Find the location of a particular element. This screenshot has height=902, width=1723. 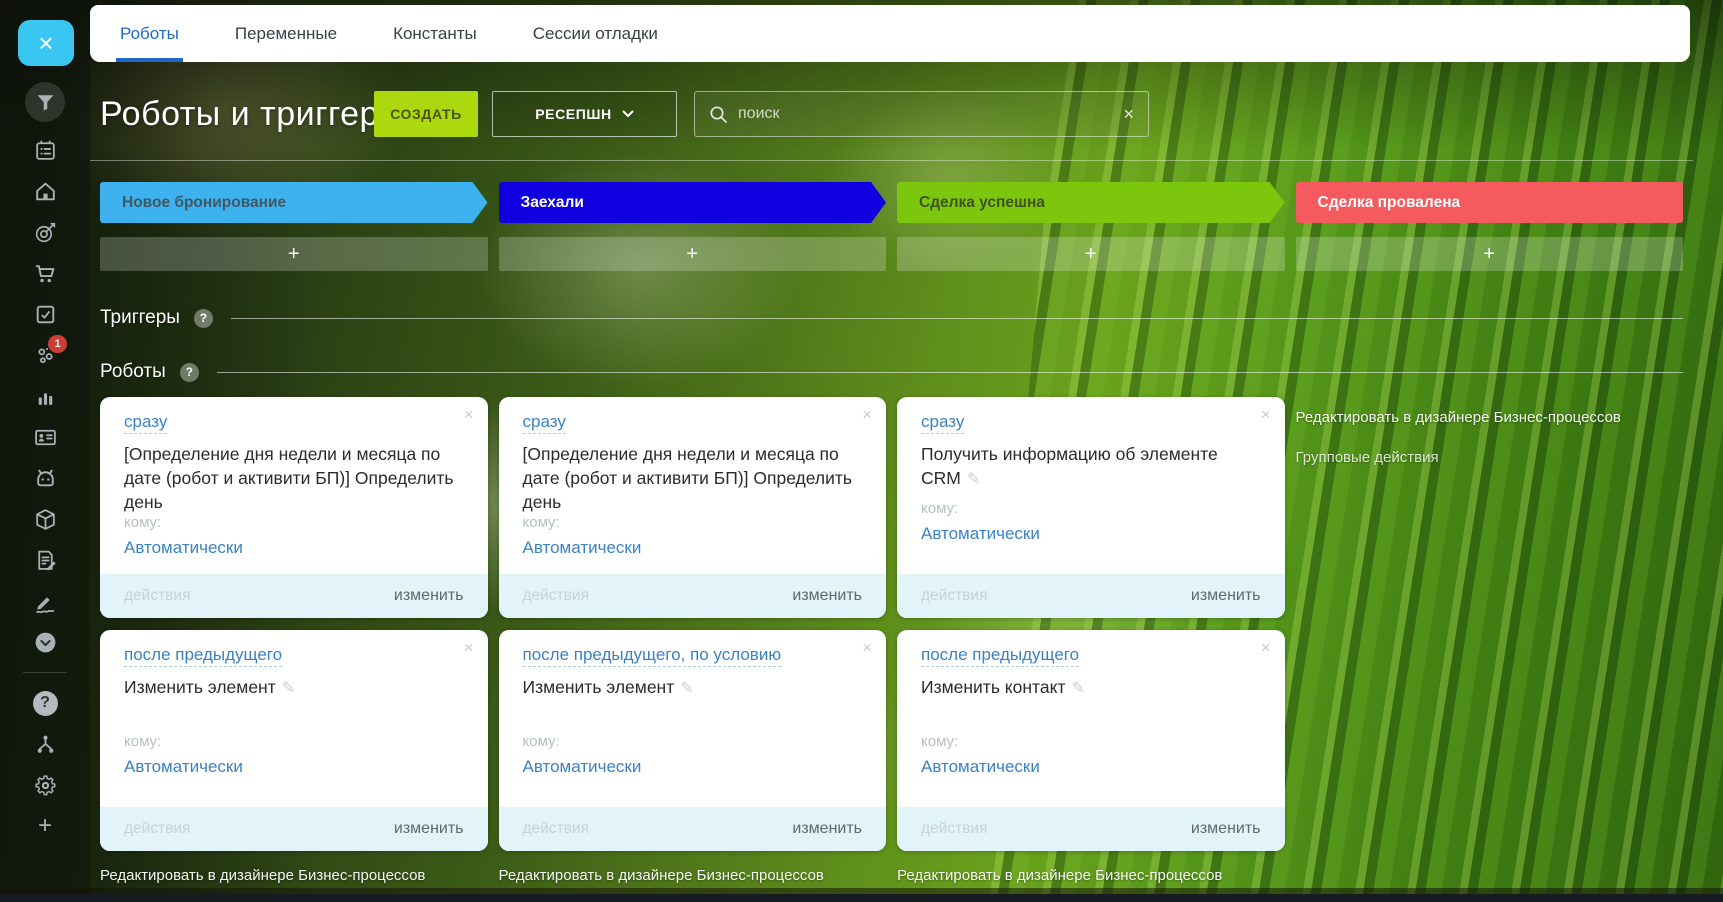

triggers-section-header: Триггеры ? is located at coordinates (886, 318).